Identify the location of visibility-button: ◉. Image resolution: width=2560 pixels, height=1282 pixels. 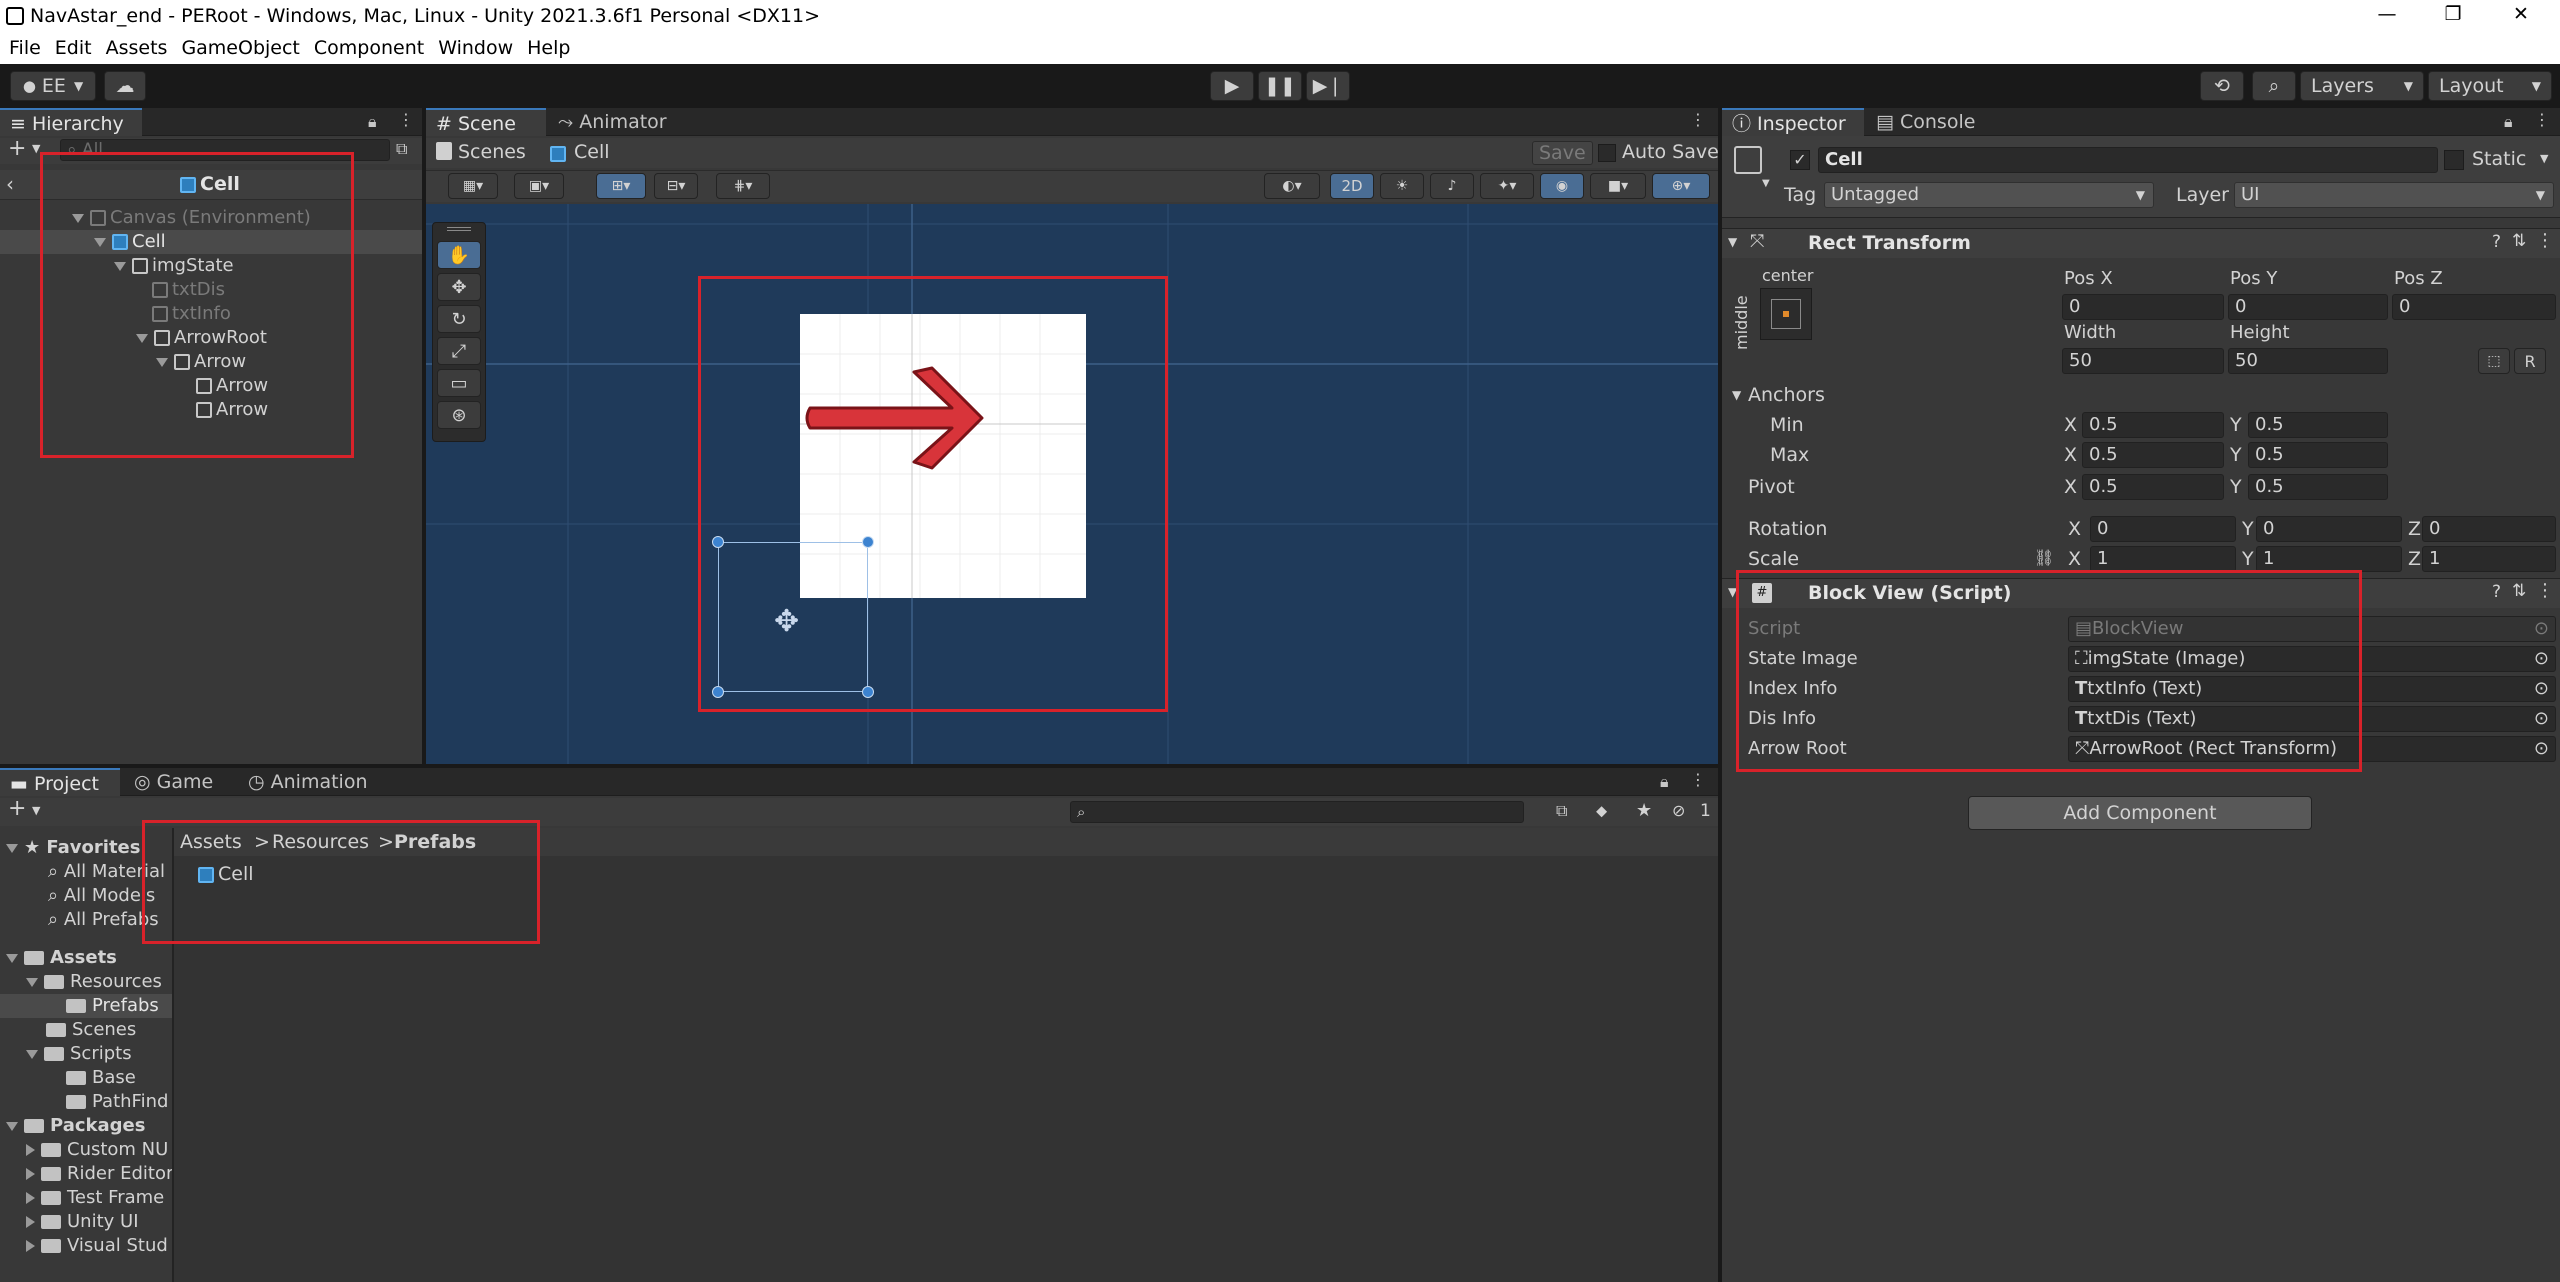
(1562, 186).